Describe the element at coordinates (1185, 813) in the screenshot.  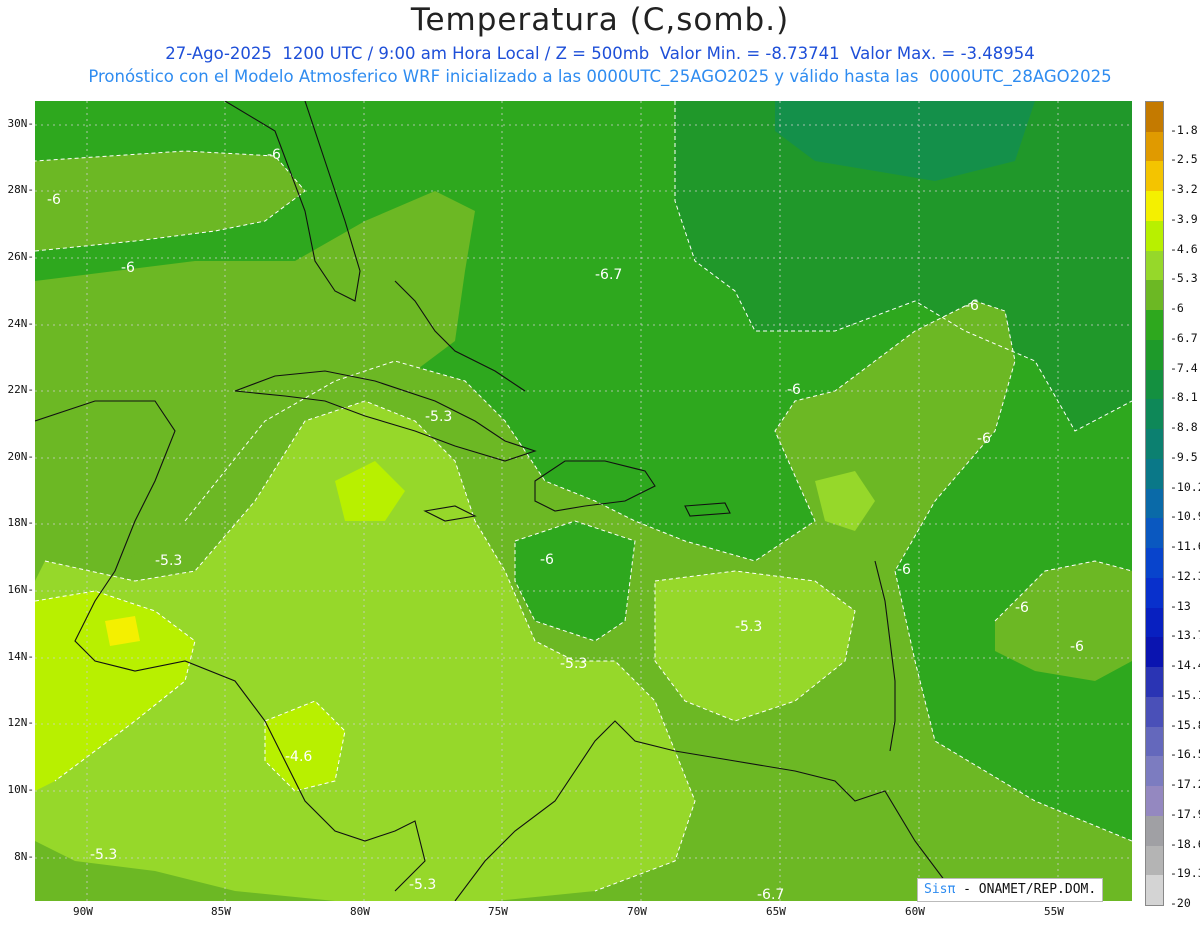
I see `legend-label: -17.9` at that location.